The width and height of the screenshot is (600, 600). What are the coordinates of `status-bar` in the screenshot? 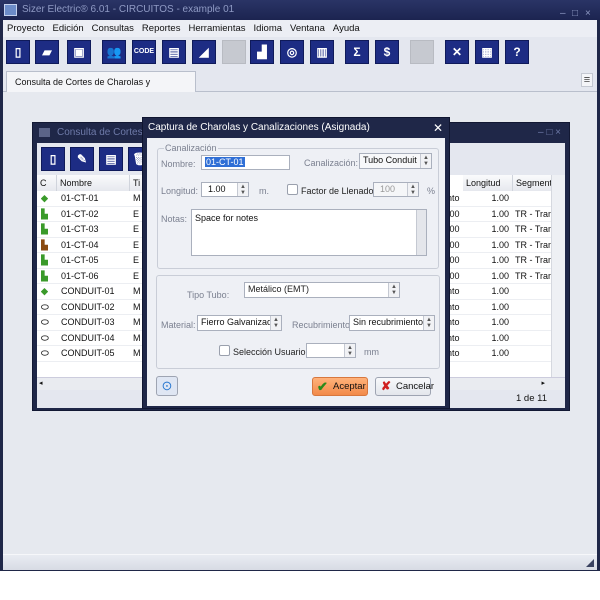 It's located at (300, 562).